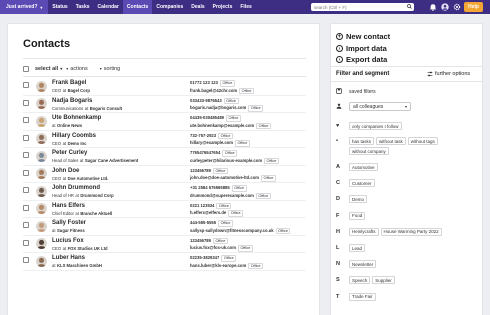  Describe the element at coordinates (227, 266) in the screenshot. I see `contact-email: hans.luber@kls-europe.com Office` at that location.